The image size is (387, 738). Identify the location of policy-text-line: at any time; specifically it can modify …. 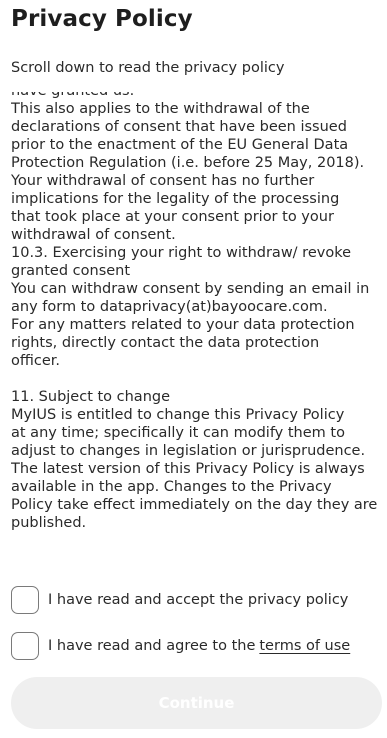
(178, 433).